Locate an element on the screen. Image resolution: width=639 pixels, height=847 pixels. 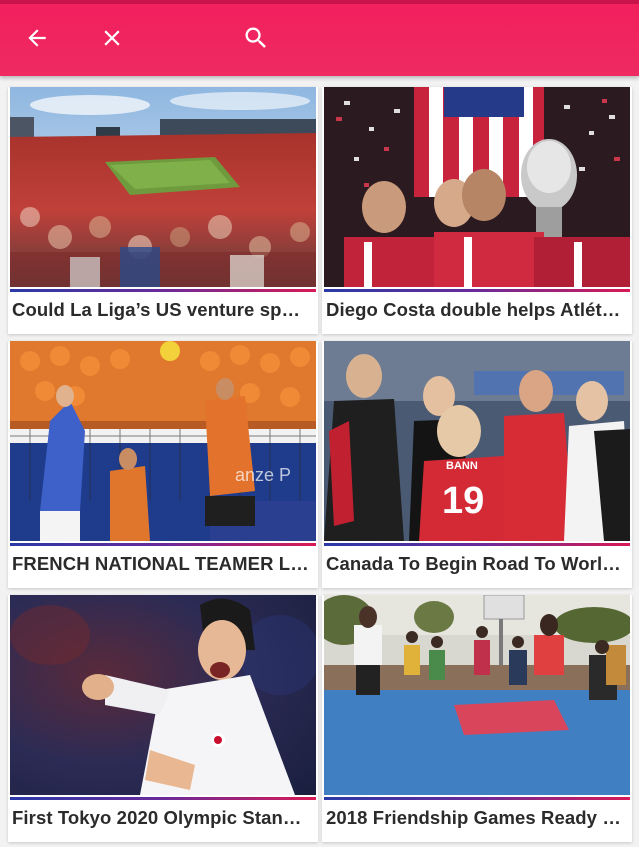
svg-text: BANN is located at coordinates (462, 466).